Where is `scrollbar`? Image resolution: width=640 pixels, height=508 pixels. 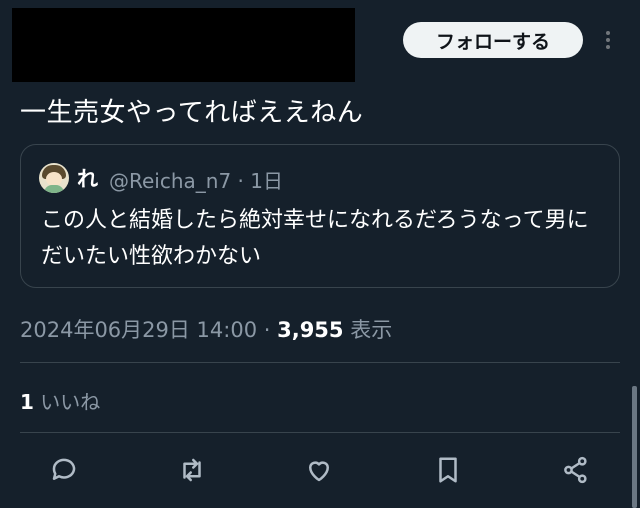
scrollbar is located at coordinates (634, 447).